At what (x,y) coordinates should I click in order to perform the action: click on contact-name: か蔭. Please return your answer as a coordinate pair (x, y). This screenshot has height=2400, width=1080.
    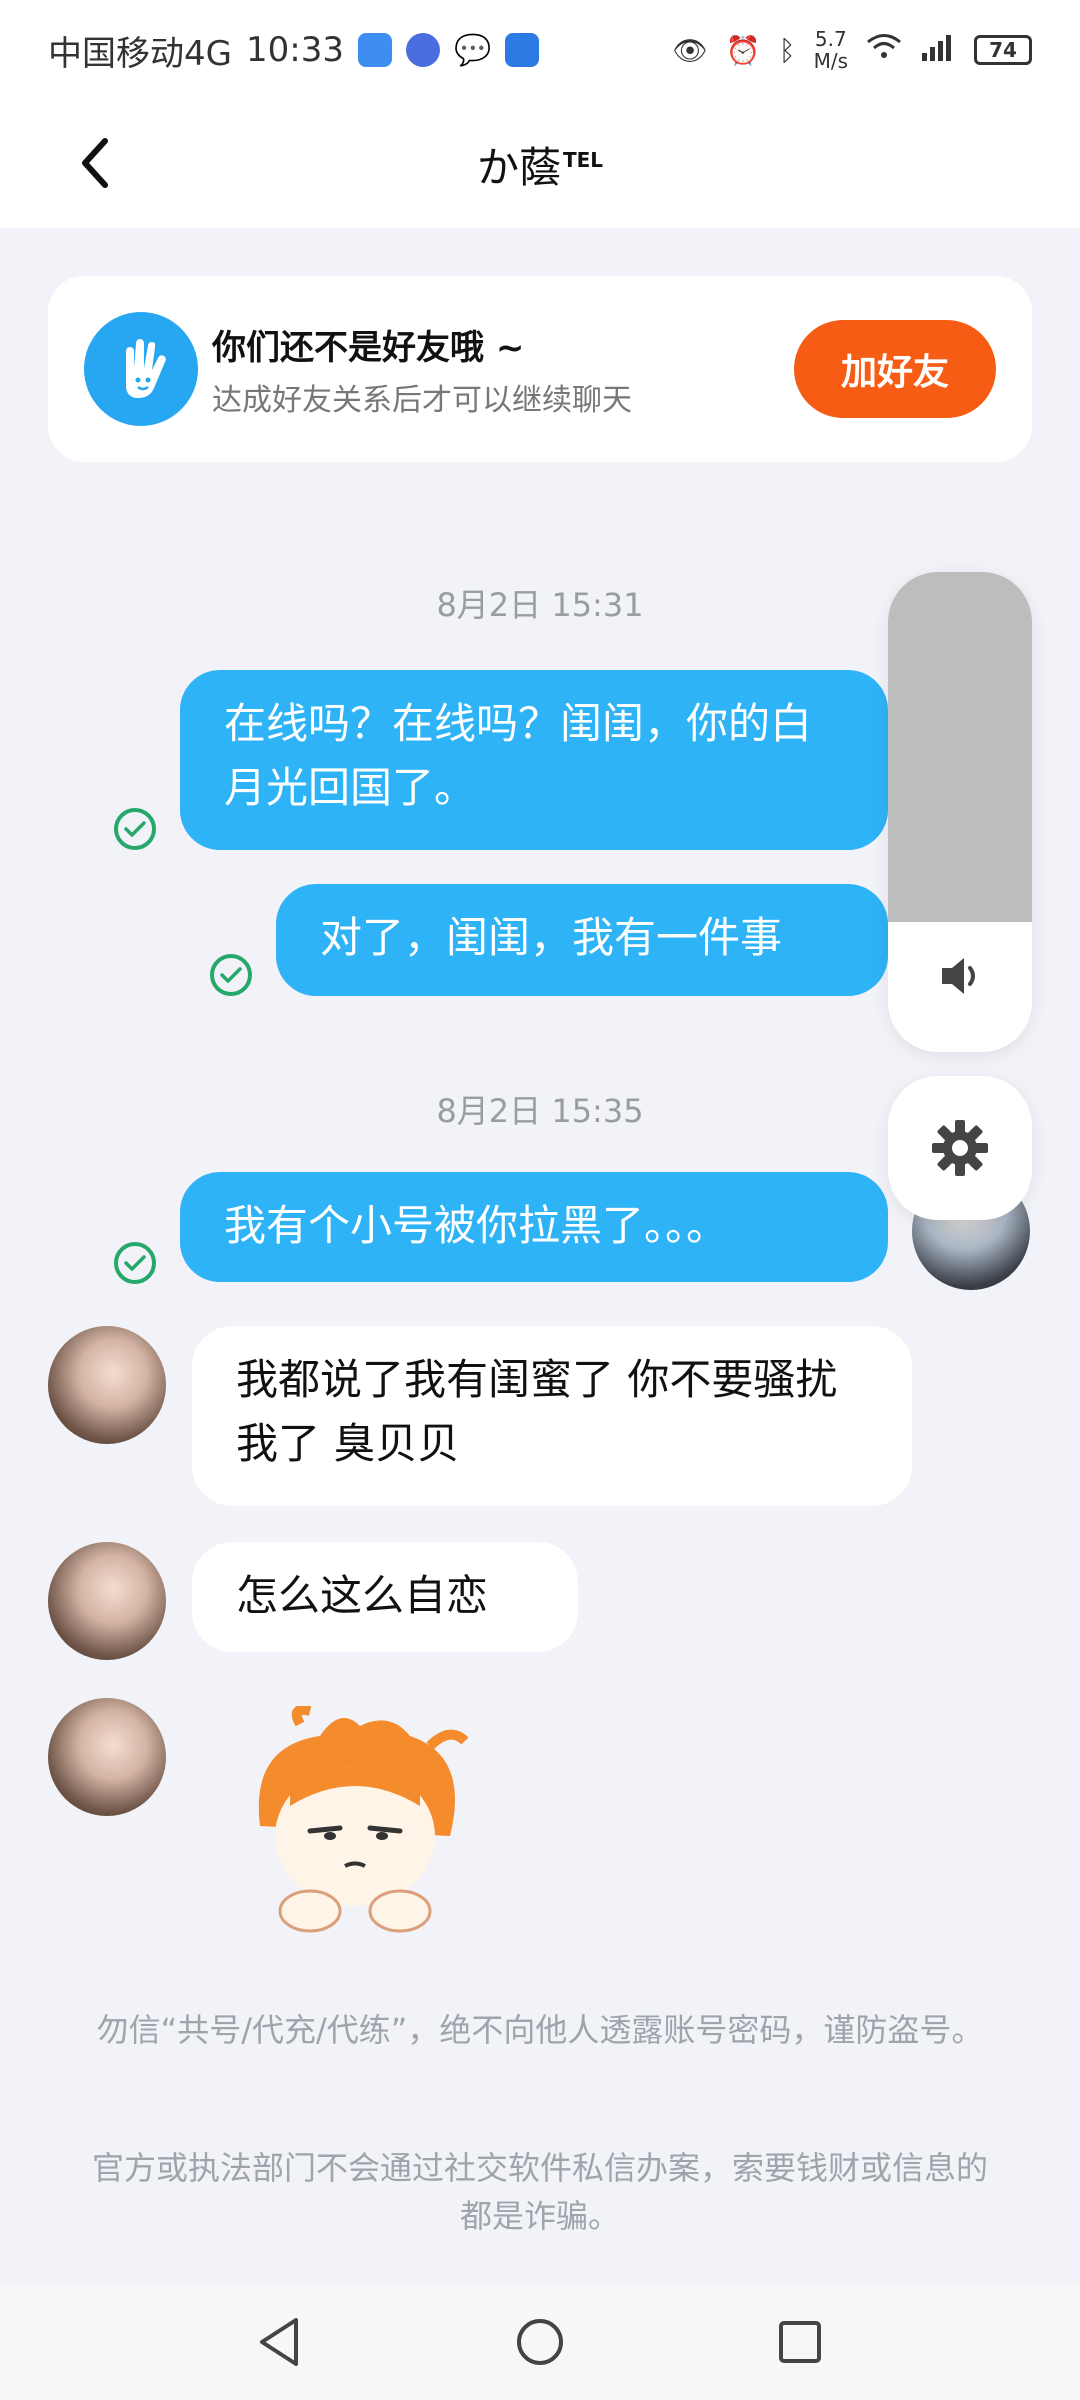
    Looking at the image, I should click on (518, 167).